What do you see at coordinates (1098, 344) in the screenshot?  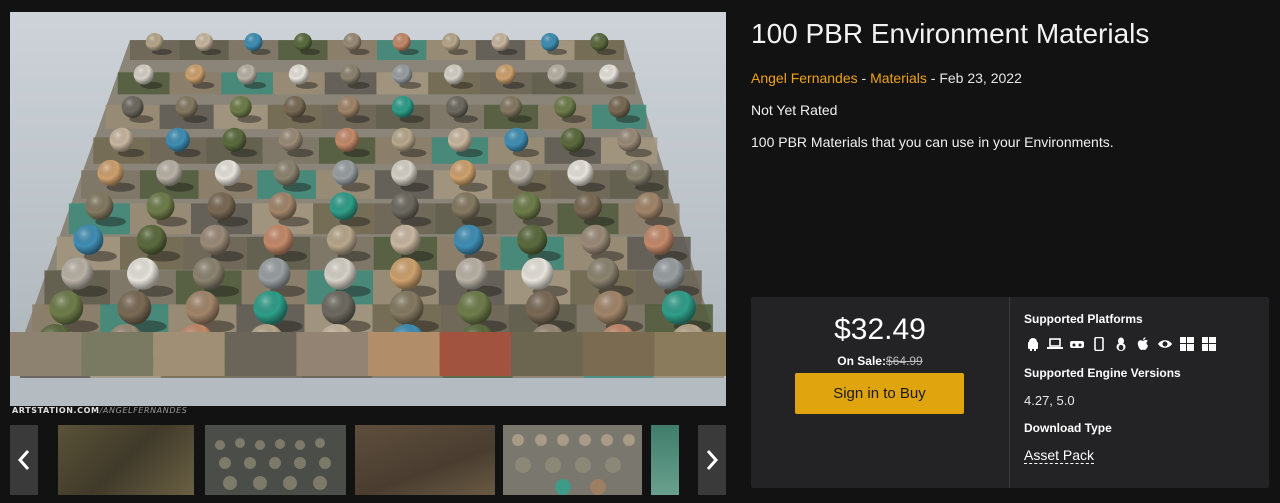 I see `phone-icon` at bounding box center [1098, 344].